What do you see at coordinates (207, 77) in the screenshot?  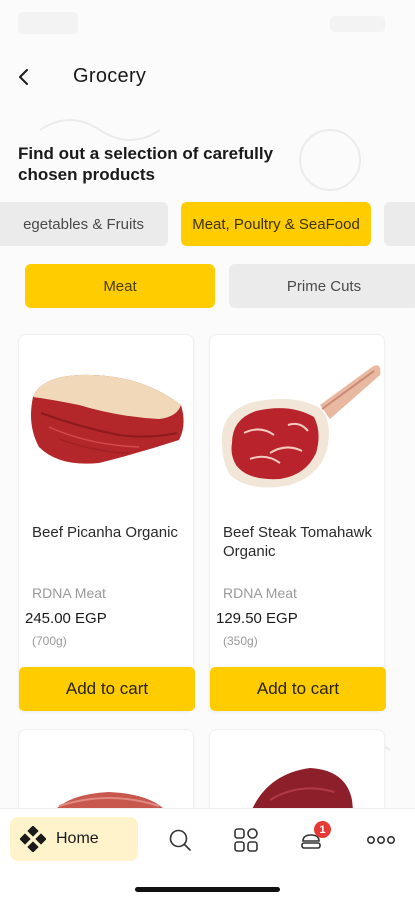 I see `header: Grocery` at bounding box center [207, 77].